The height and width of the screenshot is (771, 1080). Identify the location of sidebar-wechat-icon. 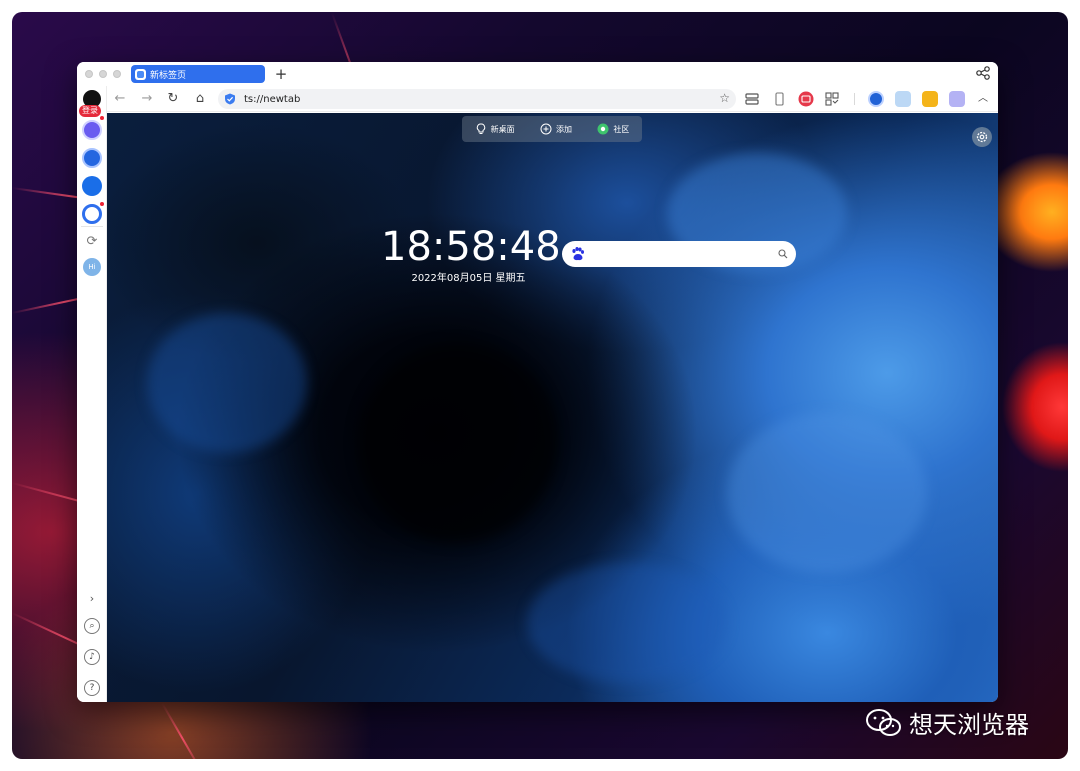
(92, 186).